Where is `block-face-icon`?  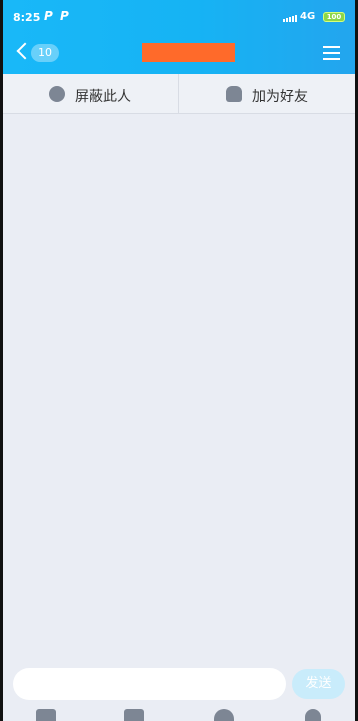
block-face-icon is located at coordinates (57, 94).